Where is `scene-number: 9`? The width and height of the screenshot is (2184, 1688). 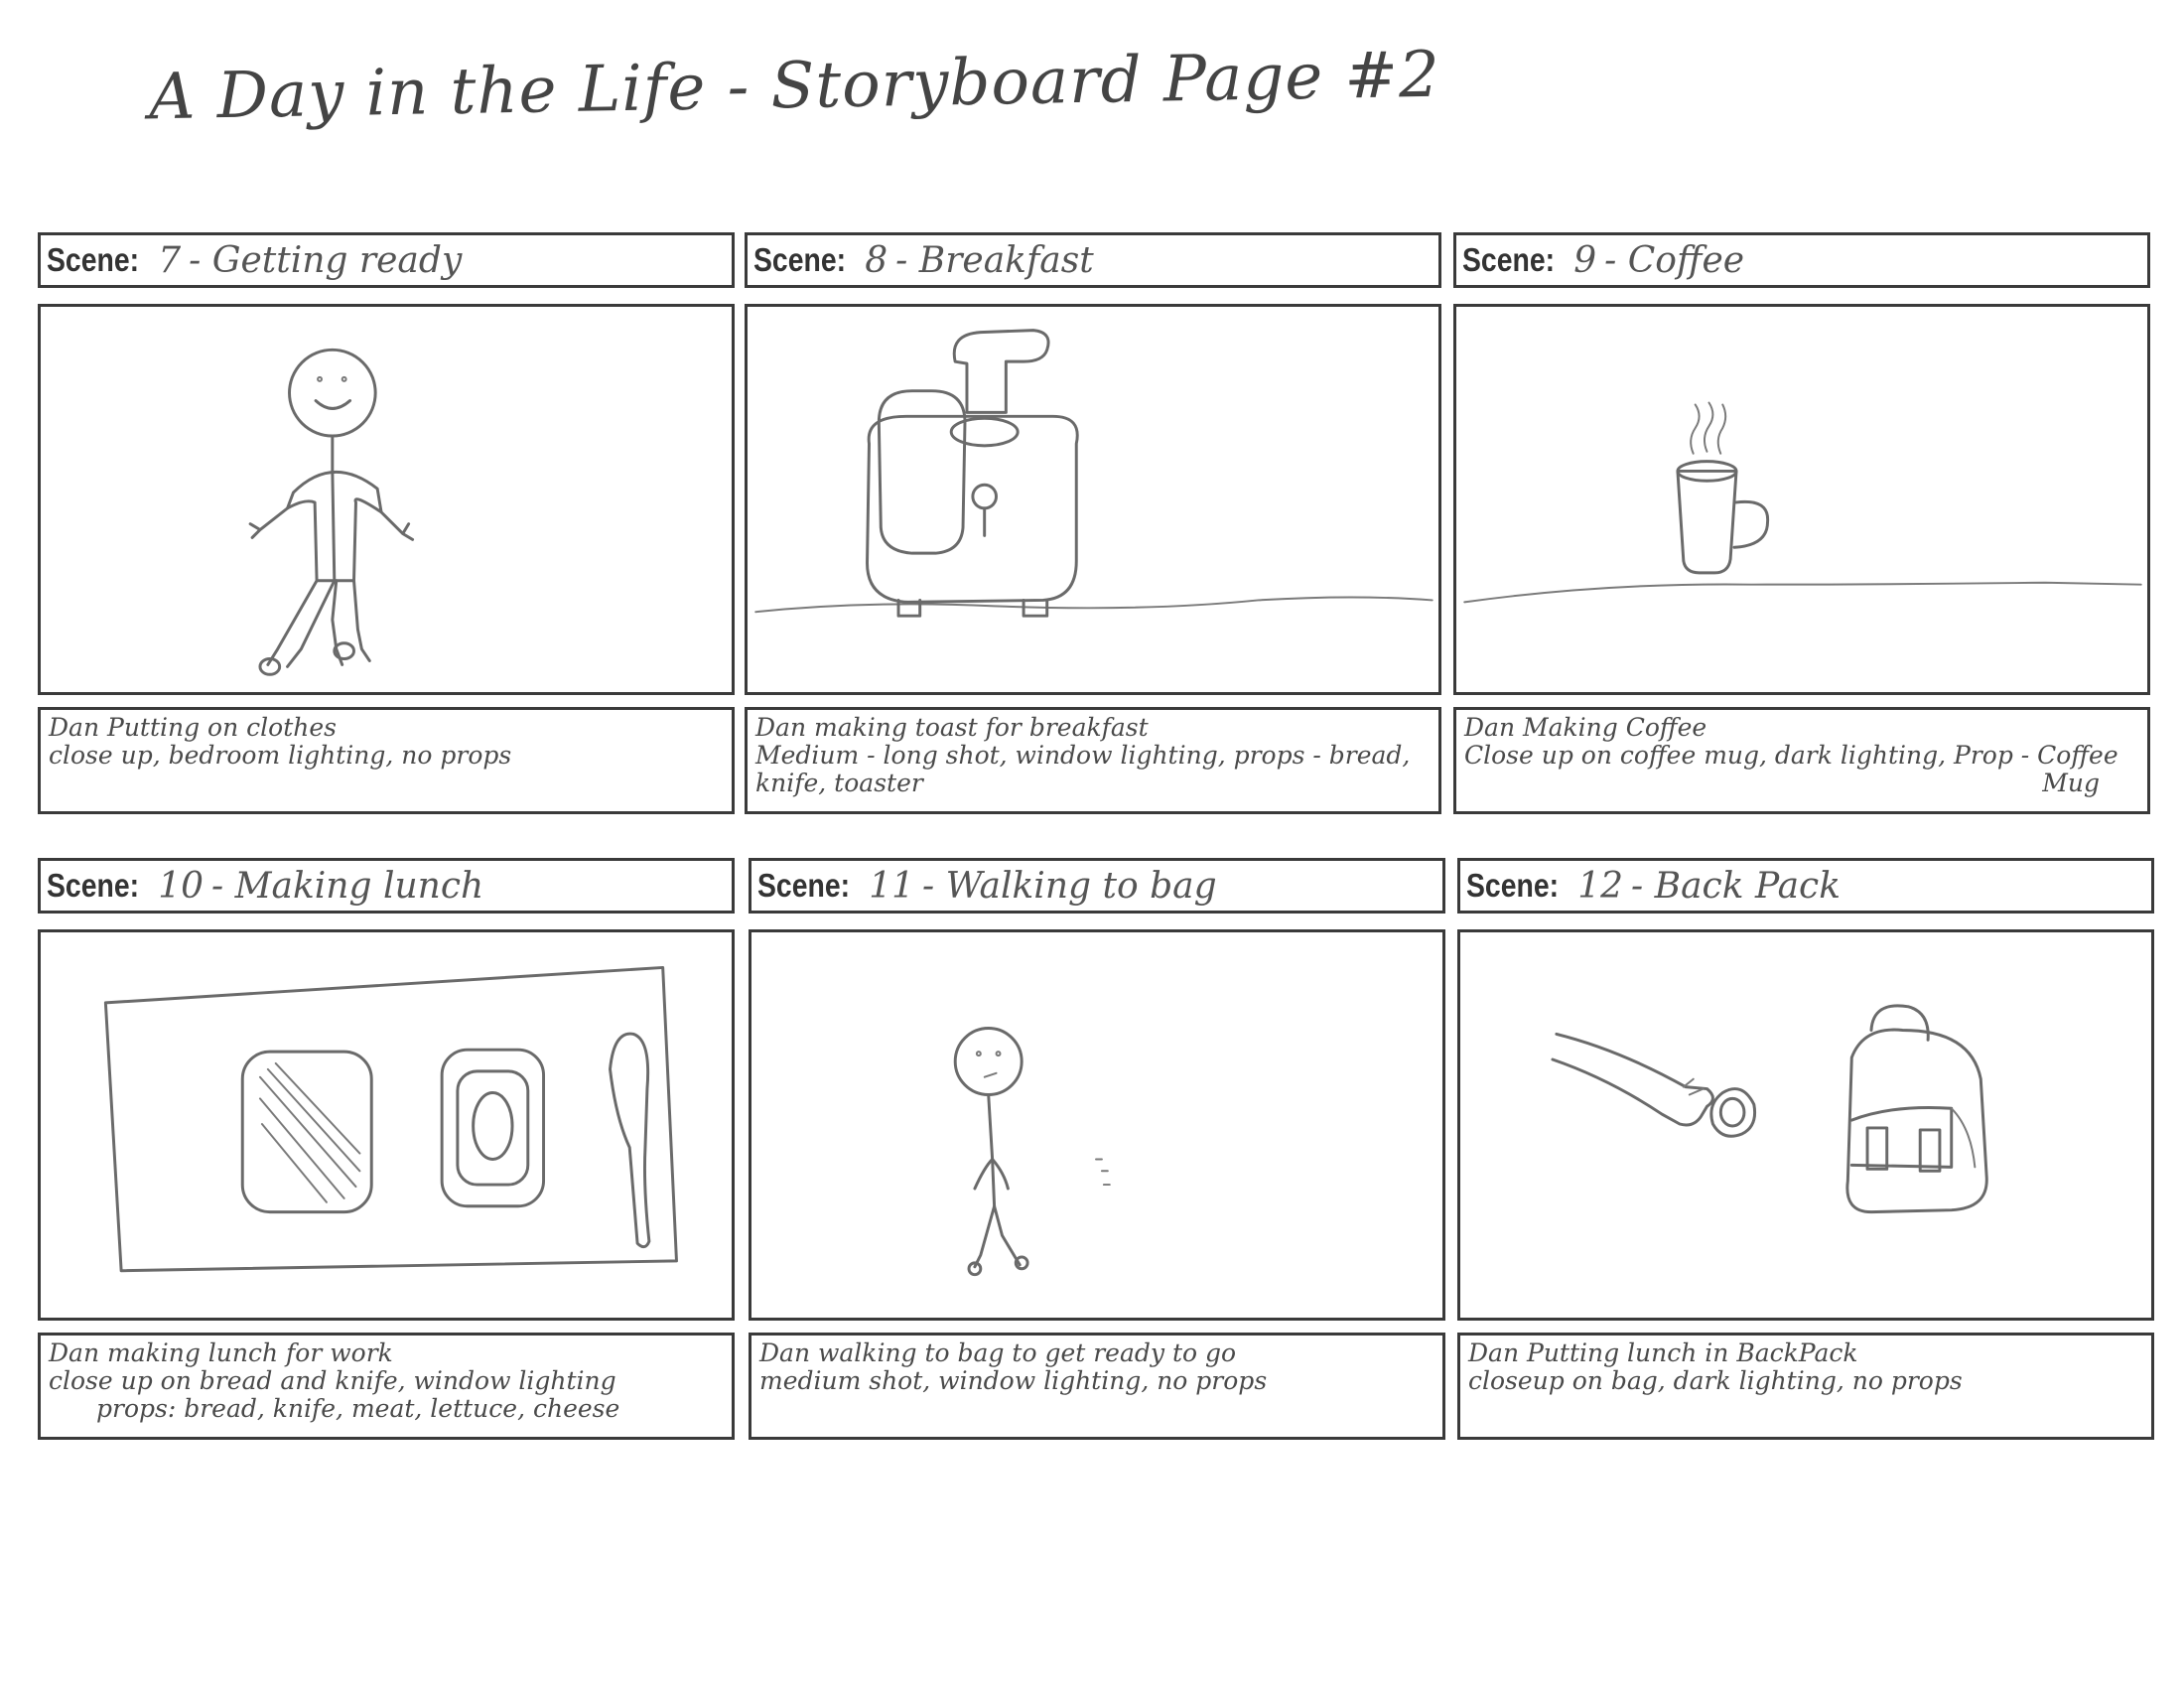
scene-number: 9 is located at coordinates (1585, 260).